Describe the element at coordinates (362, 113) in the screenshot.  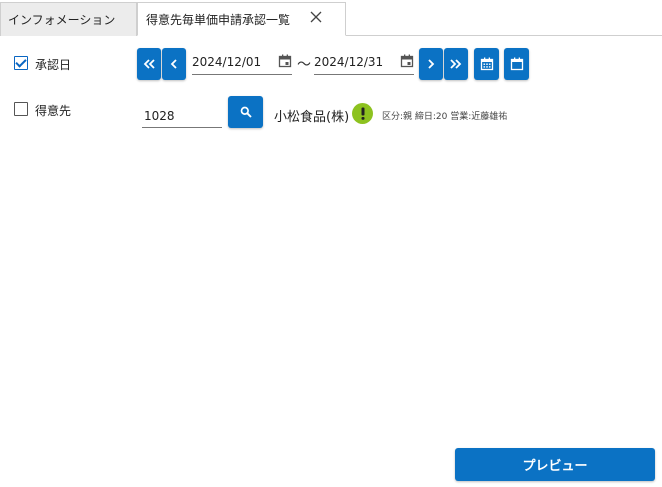
I see `exclamation-icon` at that location.